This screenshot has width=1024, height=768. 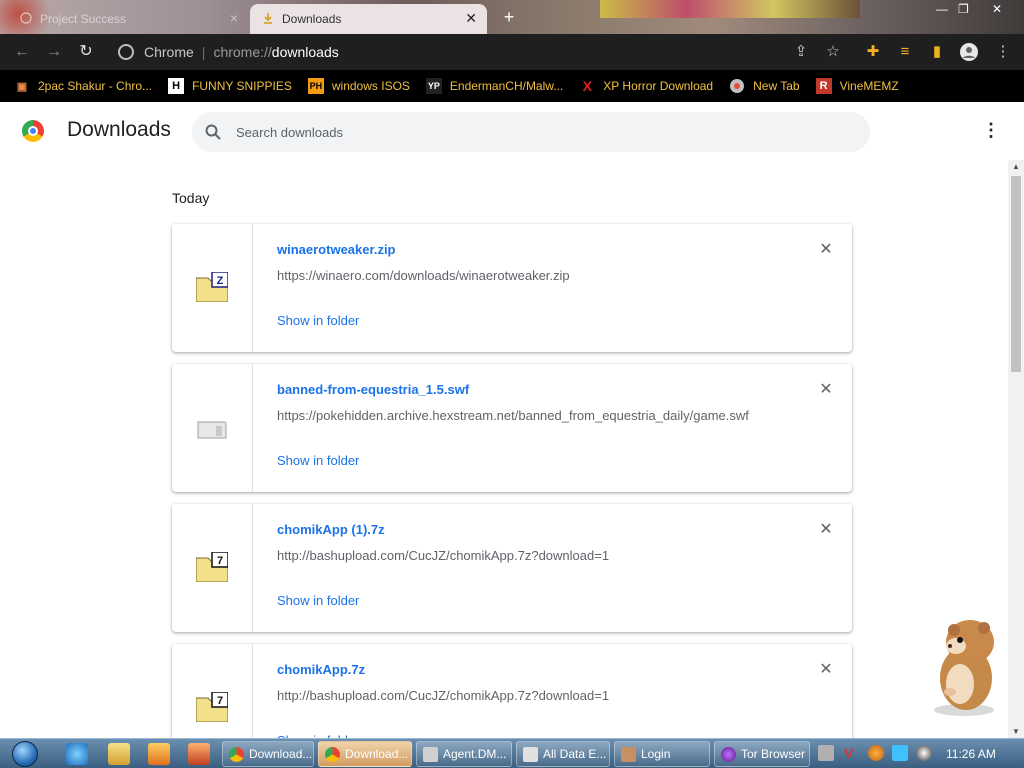 What do you see at coordinates (628, 754) in the screenshot?
I see `login-app-icon` at bounding box center [628, 754].